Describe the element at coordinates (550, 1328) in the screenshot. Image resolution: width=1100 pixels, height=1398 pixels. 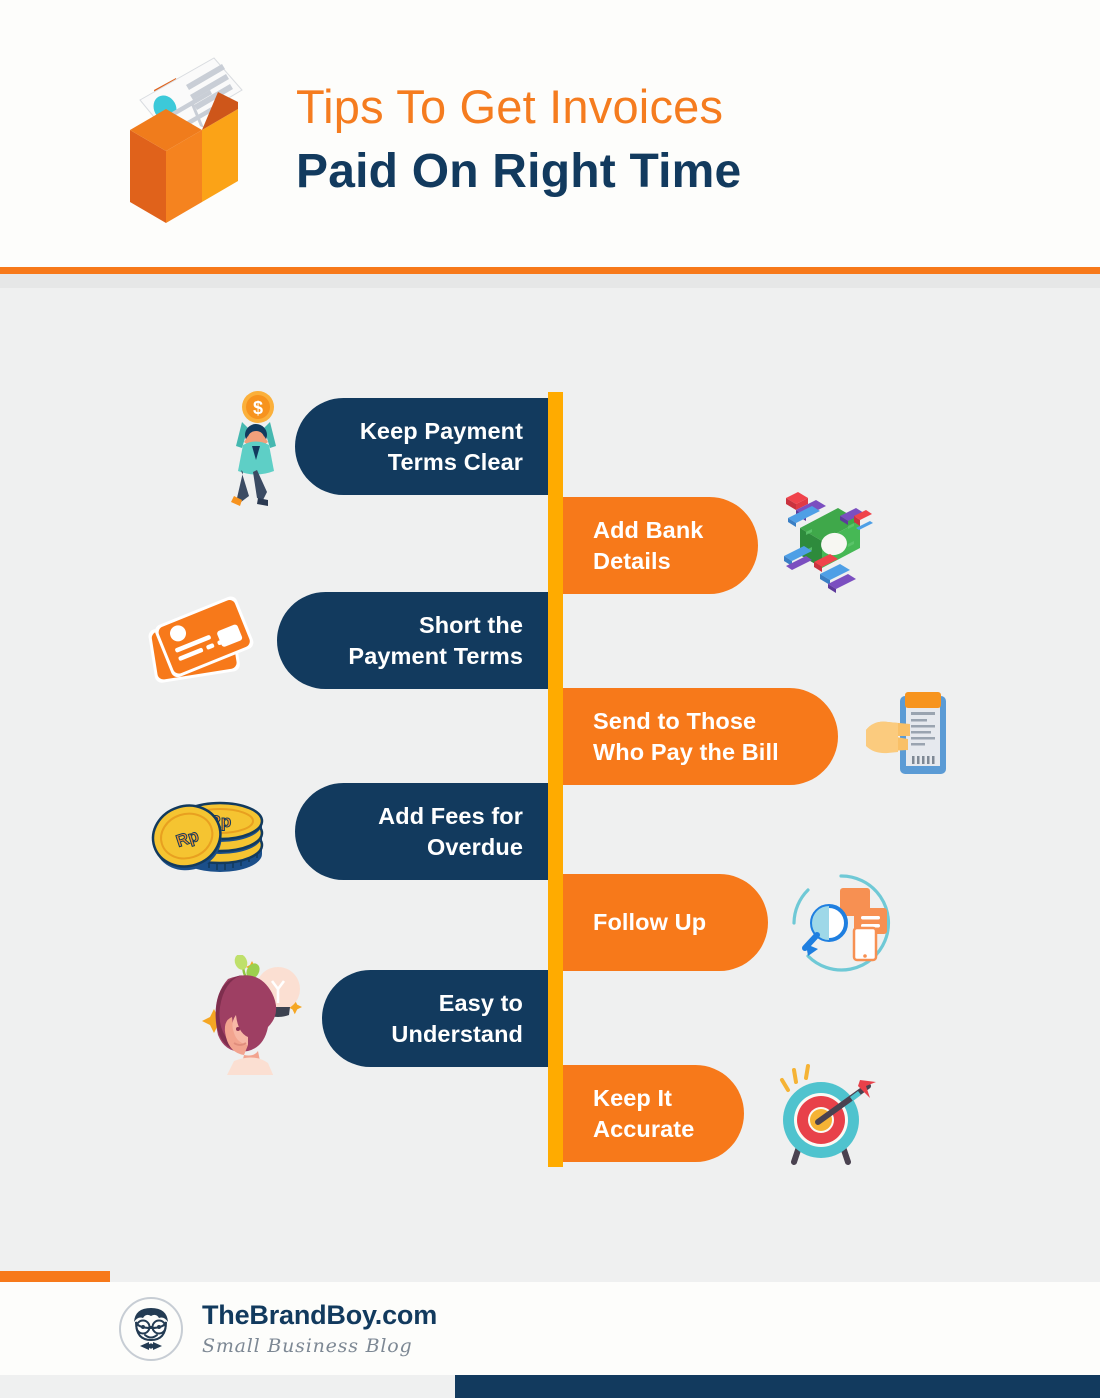
I see `footer: TheBrandBoy.com Small Business Blog` at that location.